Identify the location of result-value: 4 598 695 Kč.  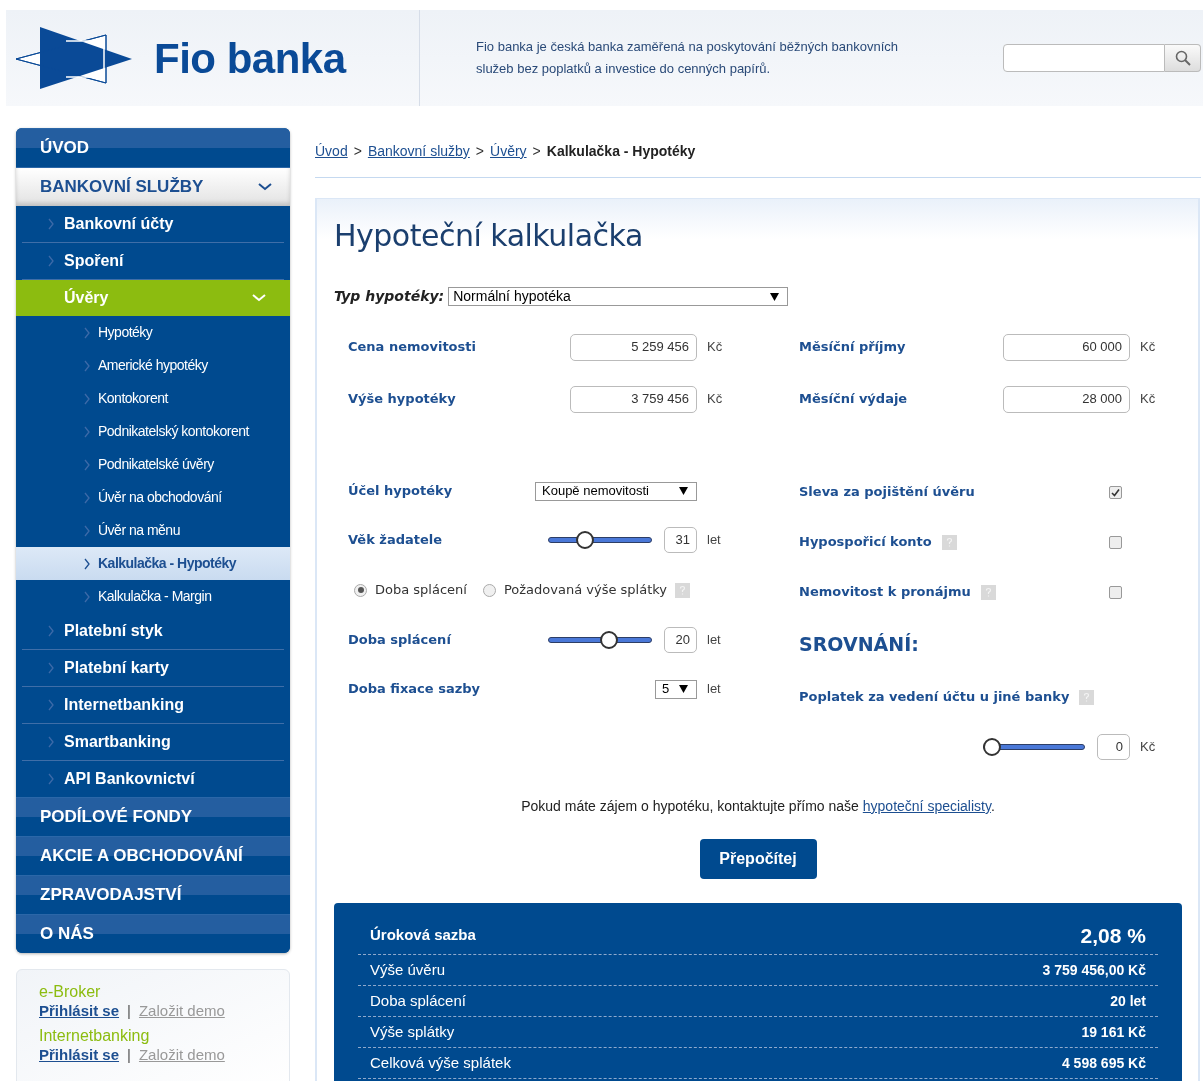
(1103, 1063).